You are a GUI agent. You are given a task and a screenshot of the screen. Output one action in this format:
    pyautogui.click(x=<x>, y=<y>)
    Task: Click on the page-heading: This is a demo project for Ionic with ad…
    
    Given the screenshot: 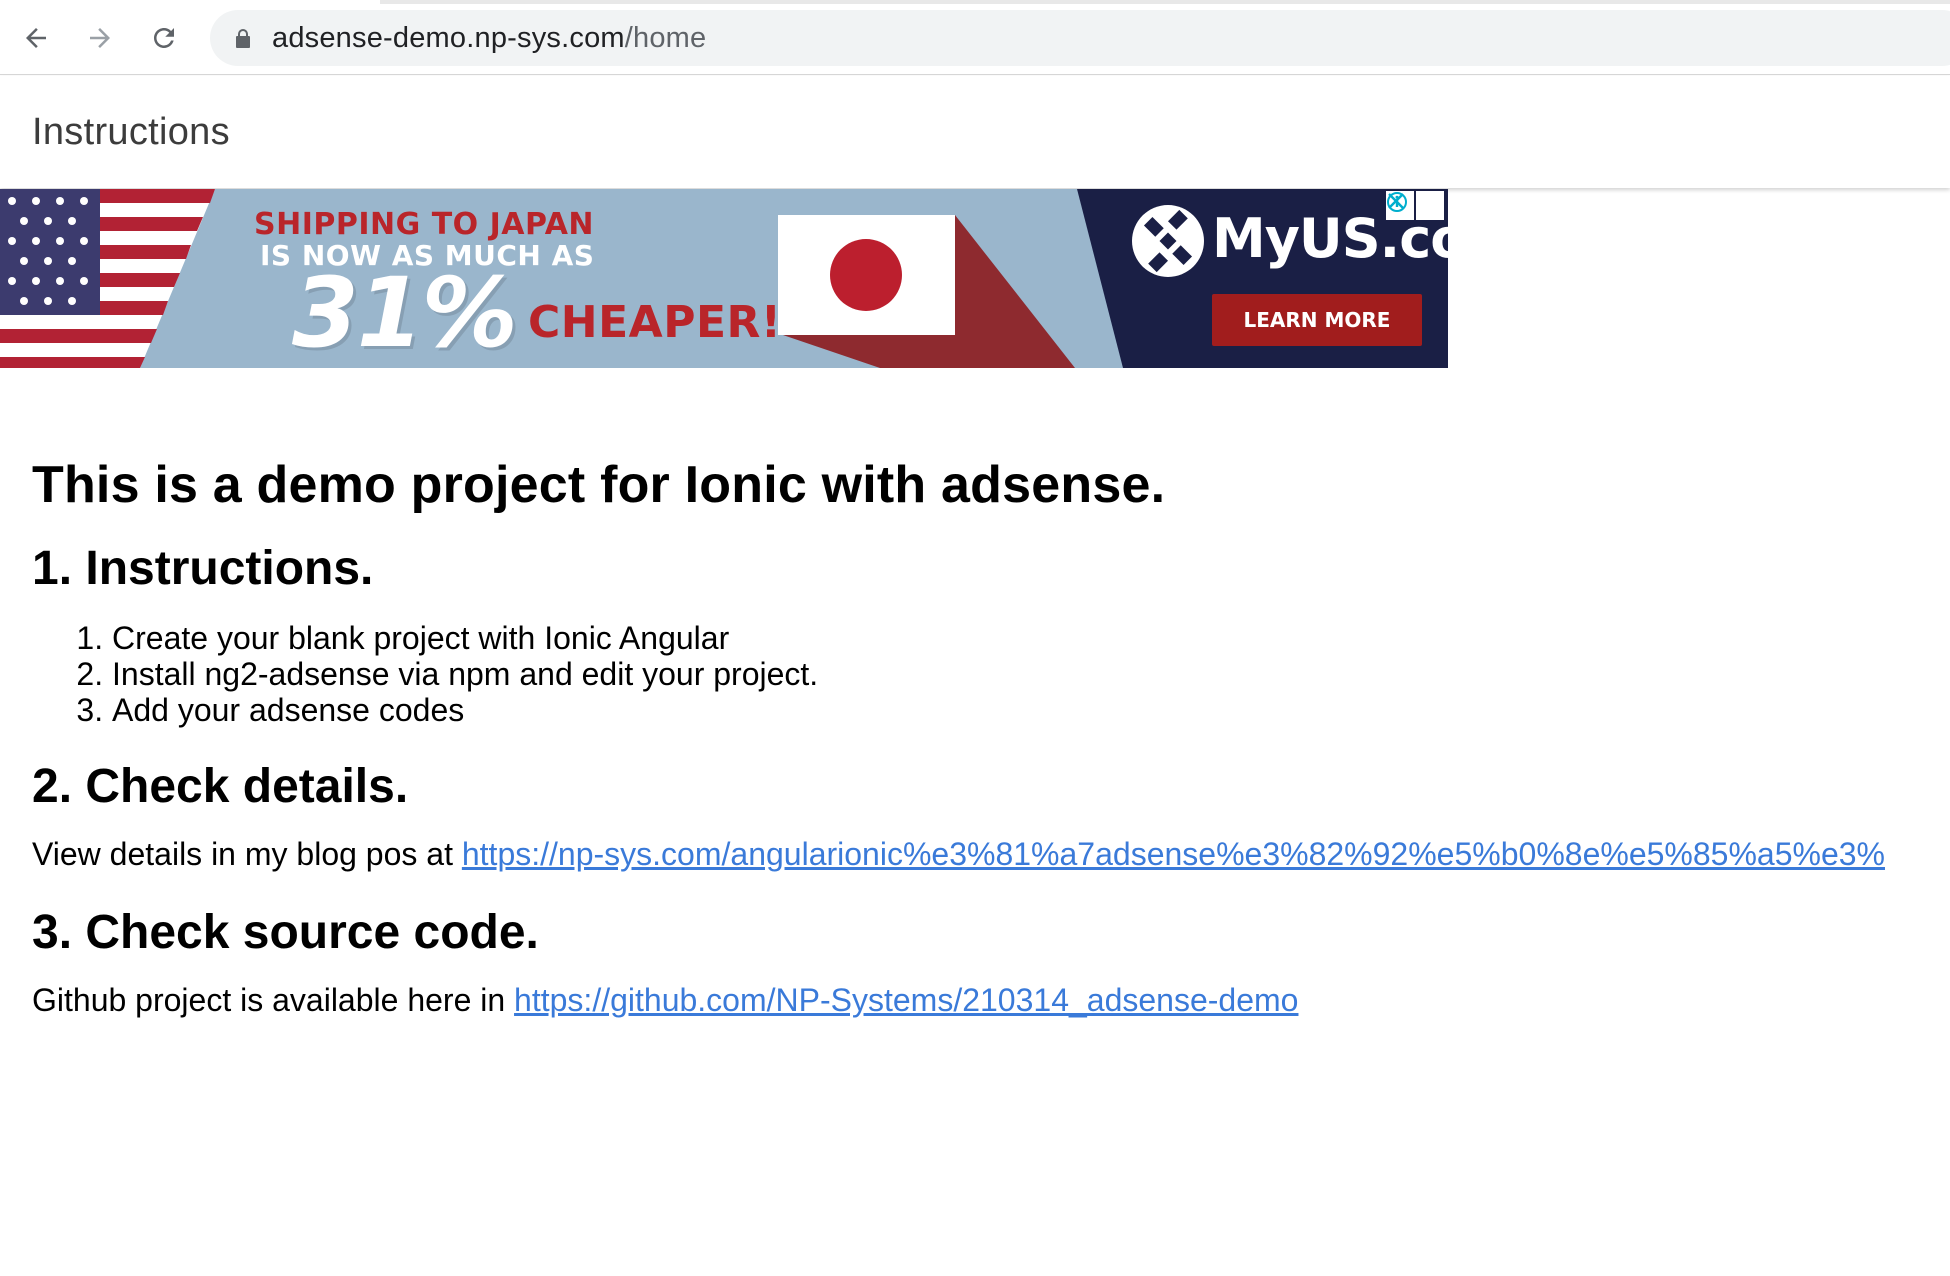 What is the action you would take?
    pyautogui.click(x=599, y=485)
    